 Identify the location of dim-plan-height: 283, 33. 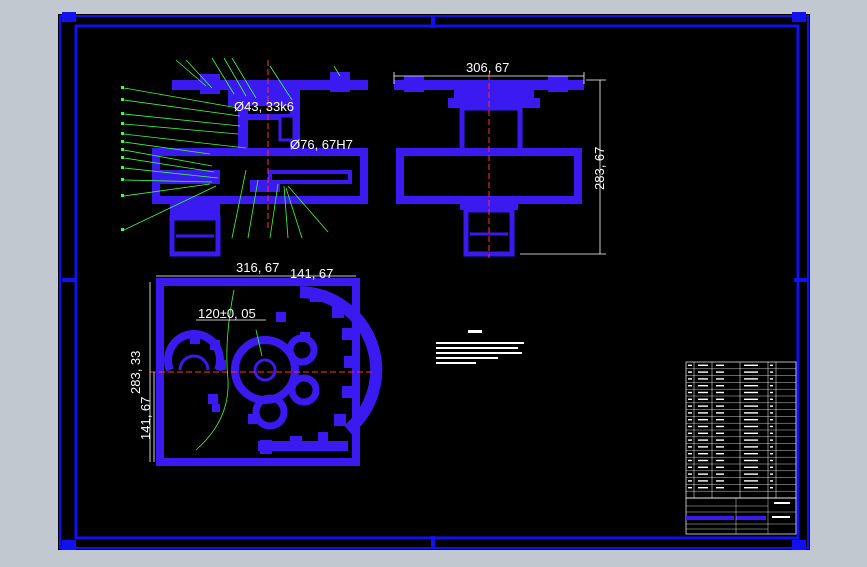
(135, 372).